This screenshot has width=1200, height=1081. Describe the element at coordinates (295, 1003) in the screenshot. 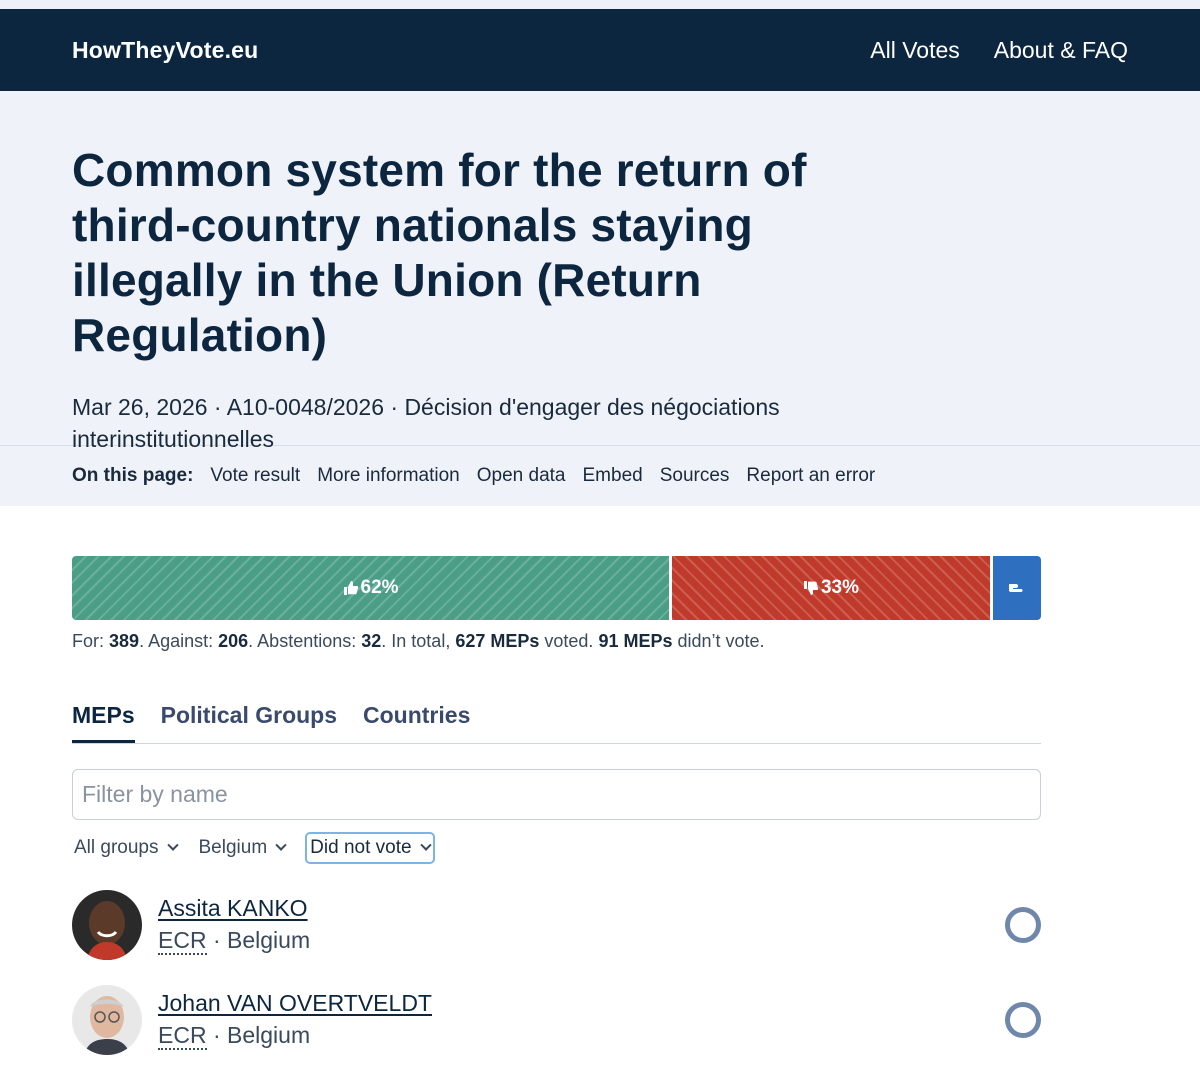

I see `mep-name-link: Johan VAN OVERTVELDT` at that location.